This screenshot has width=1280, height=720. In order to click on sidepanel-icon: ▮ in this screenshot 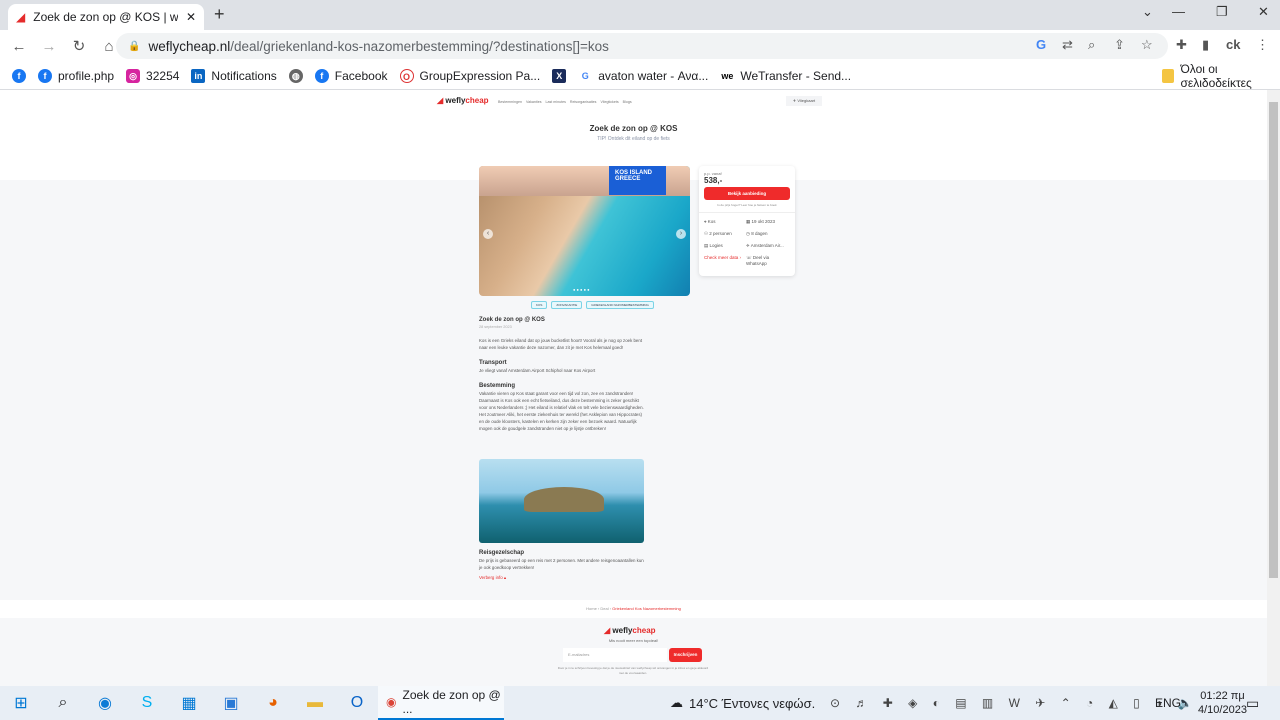, I will do `click(1205, 45)`.